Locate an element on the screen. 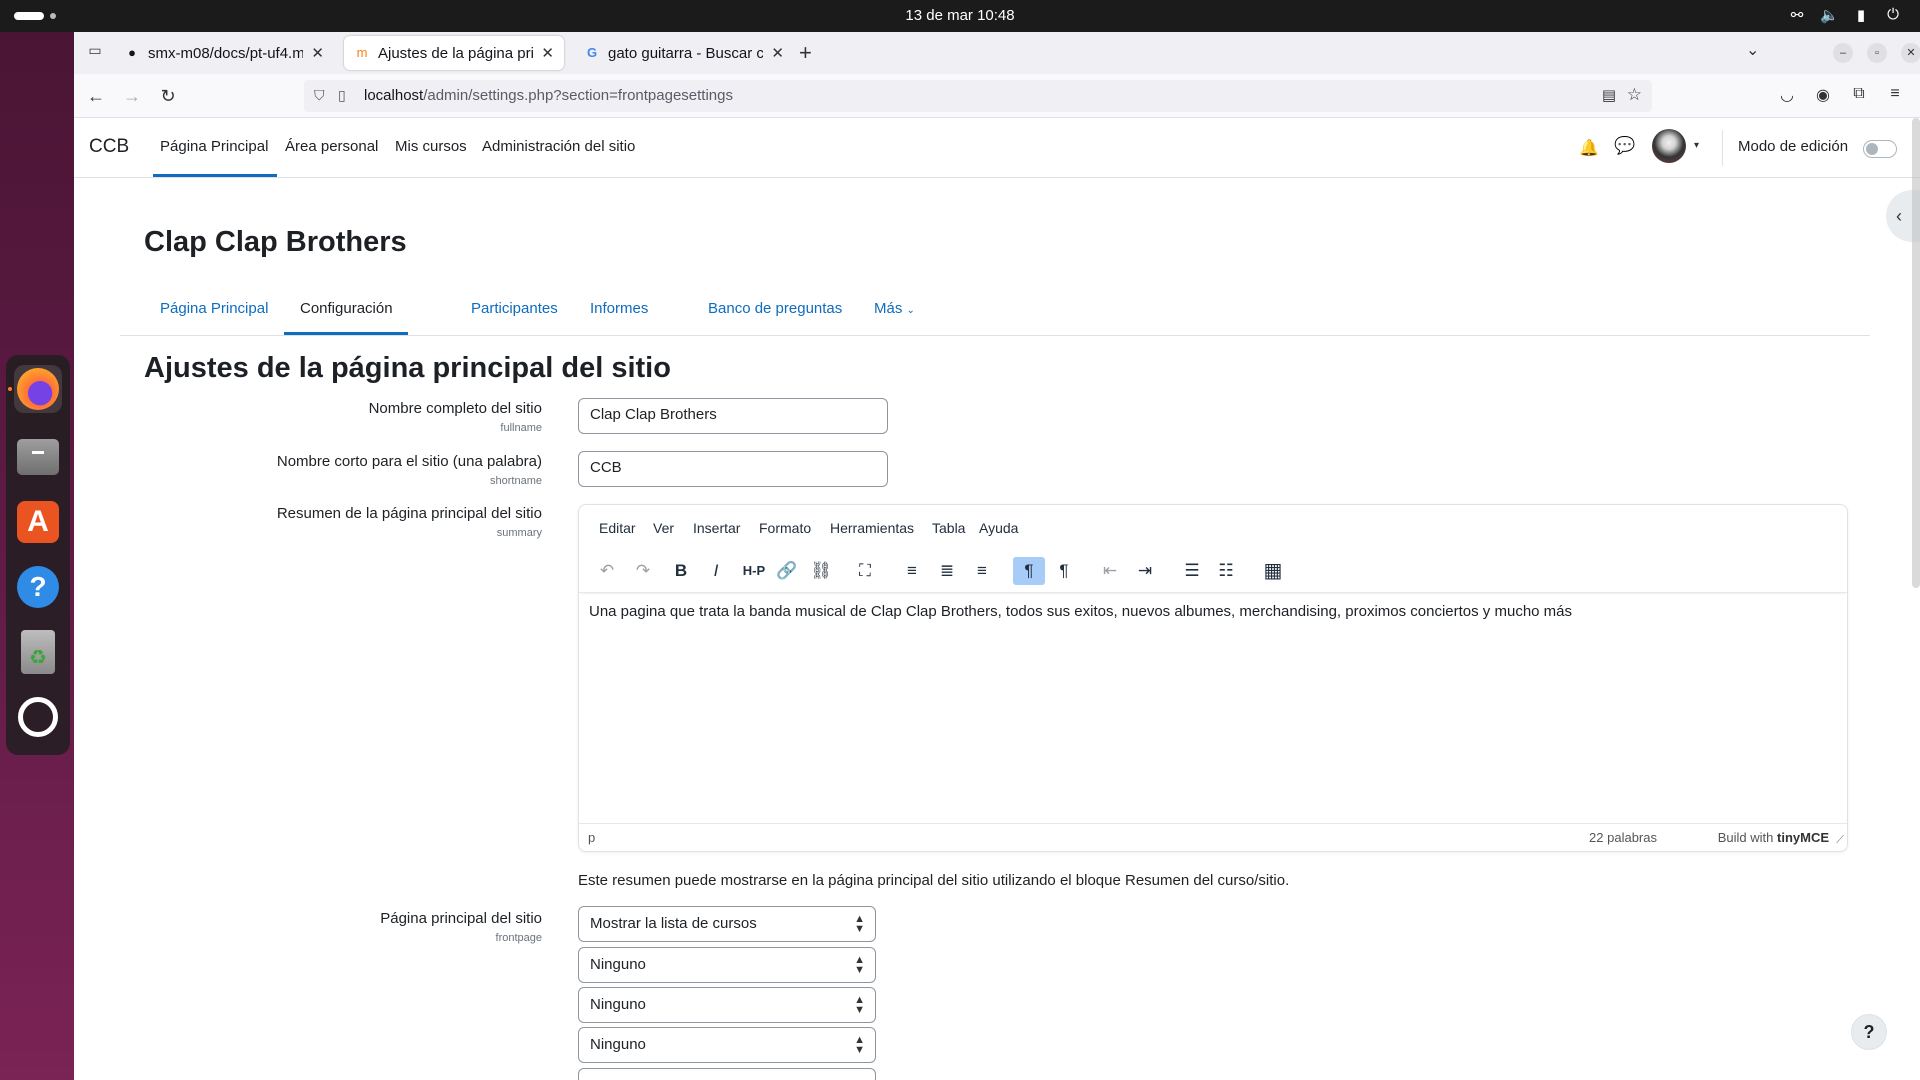  ltr-direction-icon: ¶ is located at coordinates (1029, 571).